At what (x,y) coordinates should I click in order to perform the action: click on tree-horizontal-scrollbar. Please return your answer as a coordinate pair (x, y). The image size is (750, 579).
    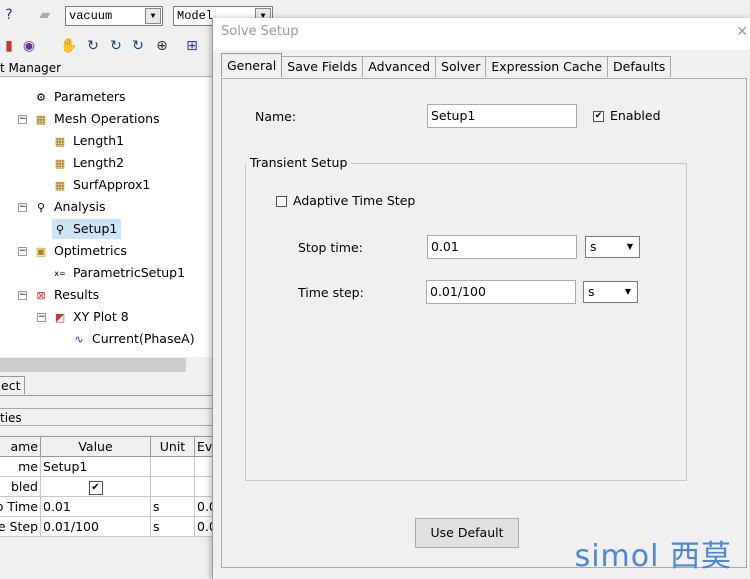
    Looking at the image, I should click on (106, 365).